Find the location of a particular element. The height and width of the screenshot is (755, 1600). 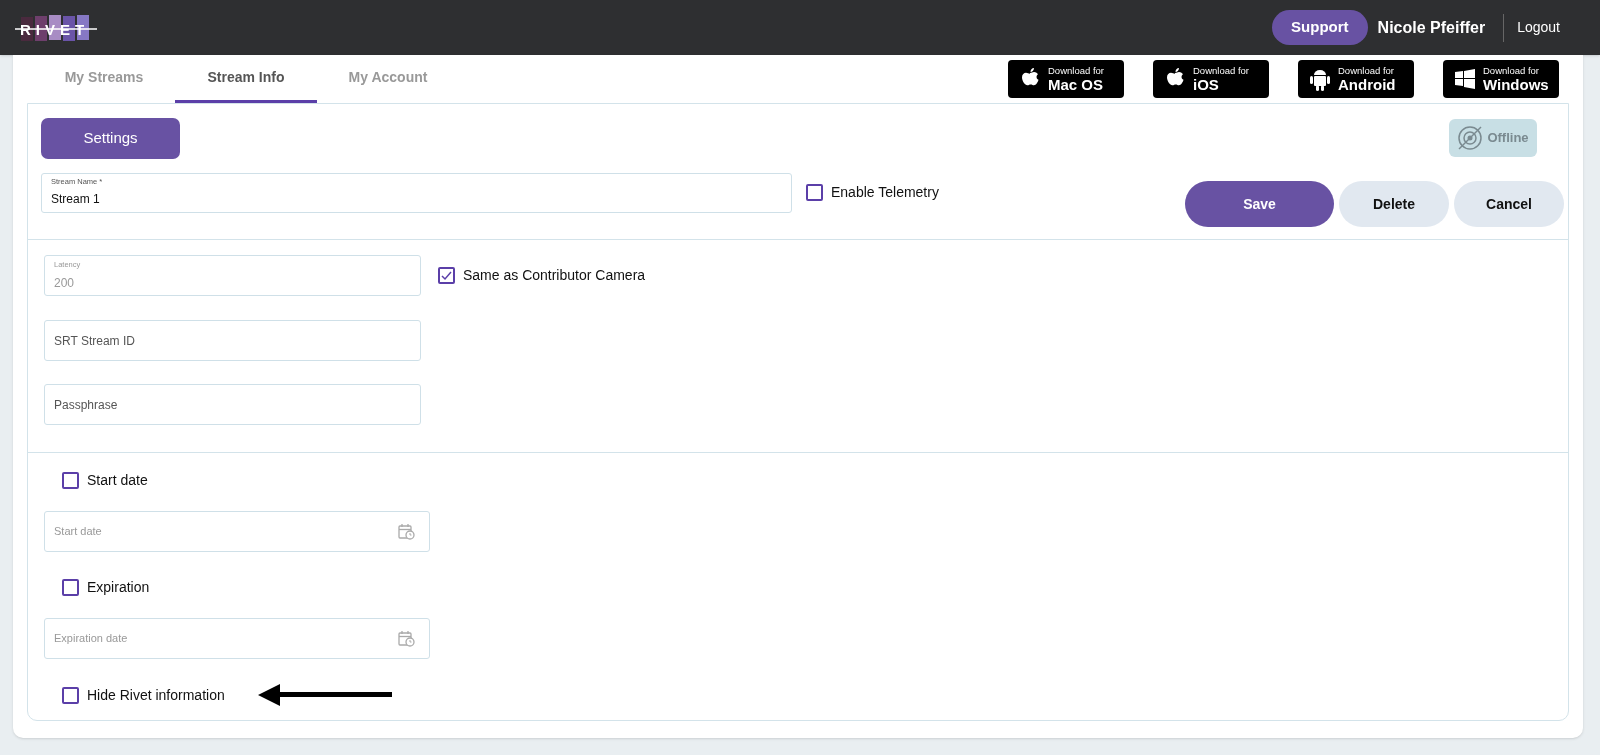

checkbox-label: Expiration is located at coordinates (118, 587).